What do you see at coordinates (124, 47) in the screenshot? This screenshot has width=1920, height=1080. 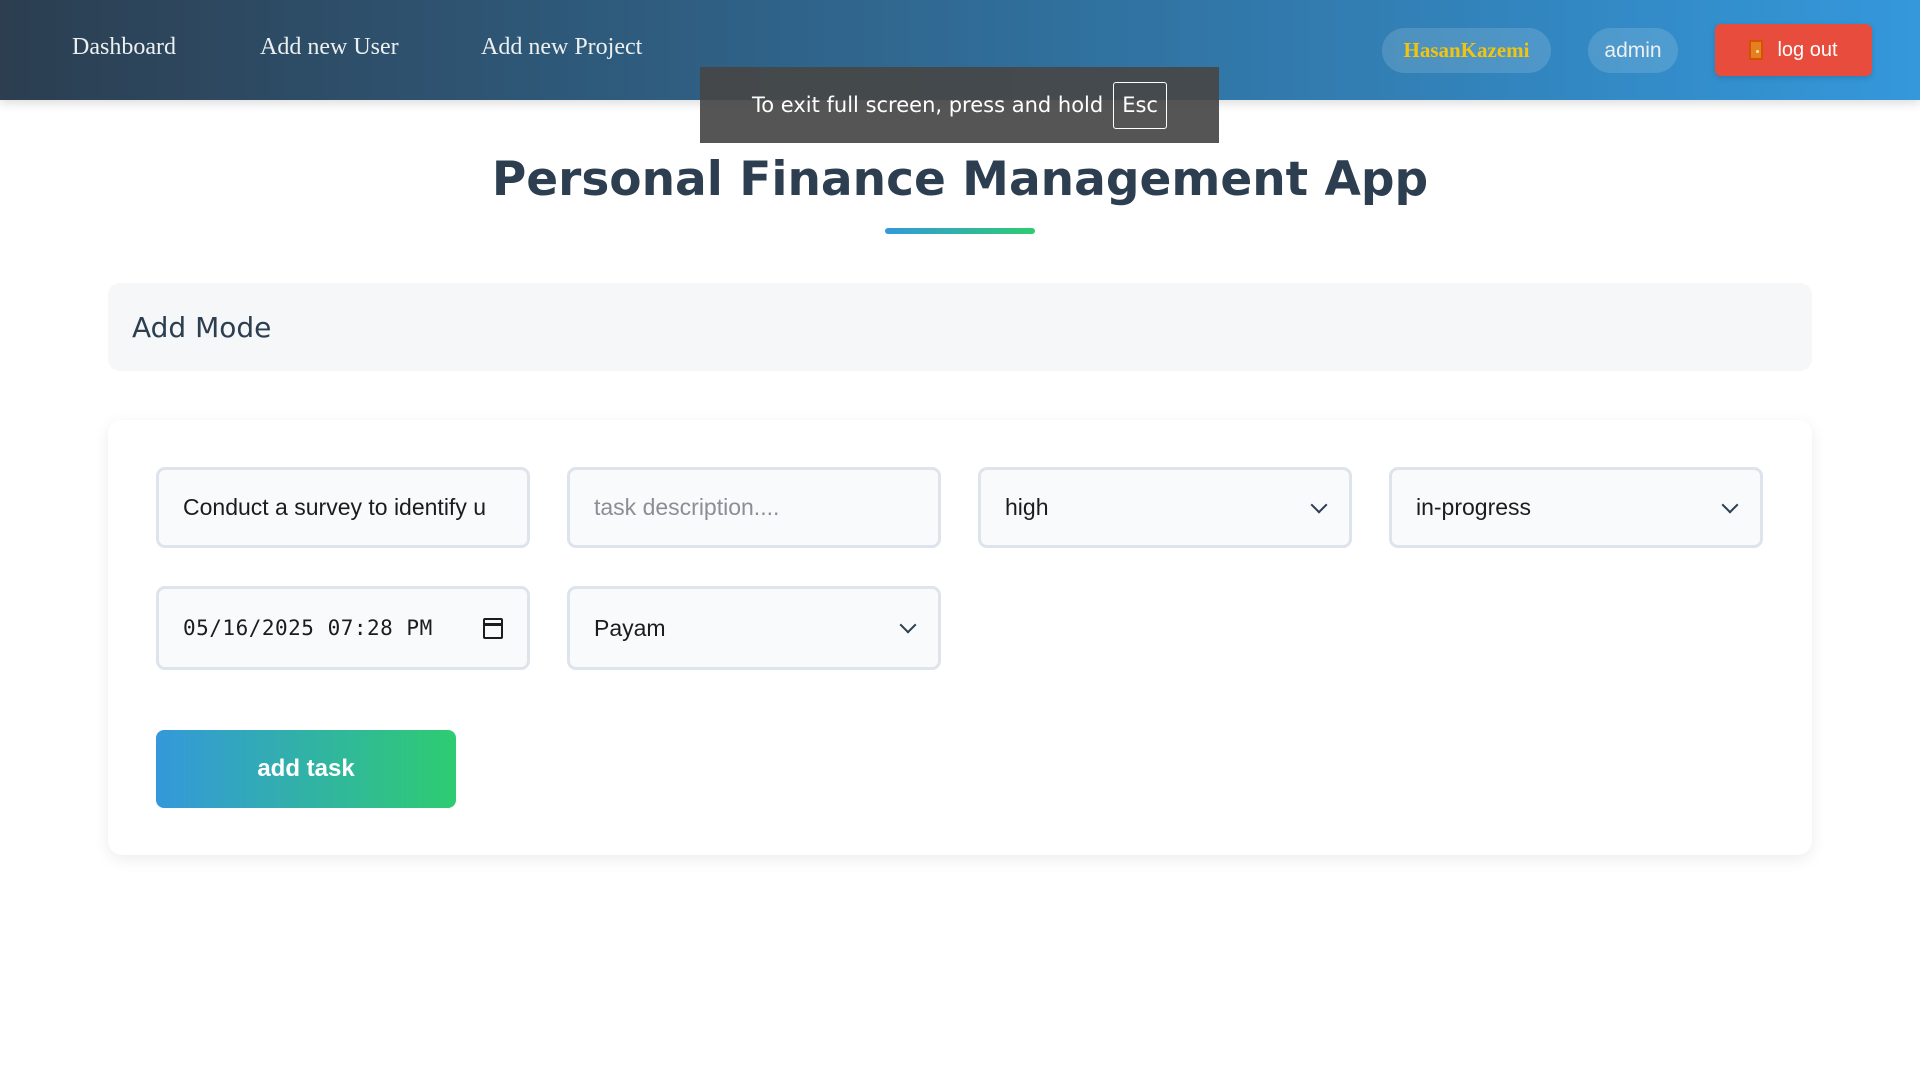 I see `nav-link-dashboard: Dashboard` at bounding box center [124, 47].